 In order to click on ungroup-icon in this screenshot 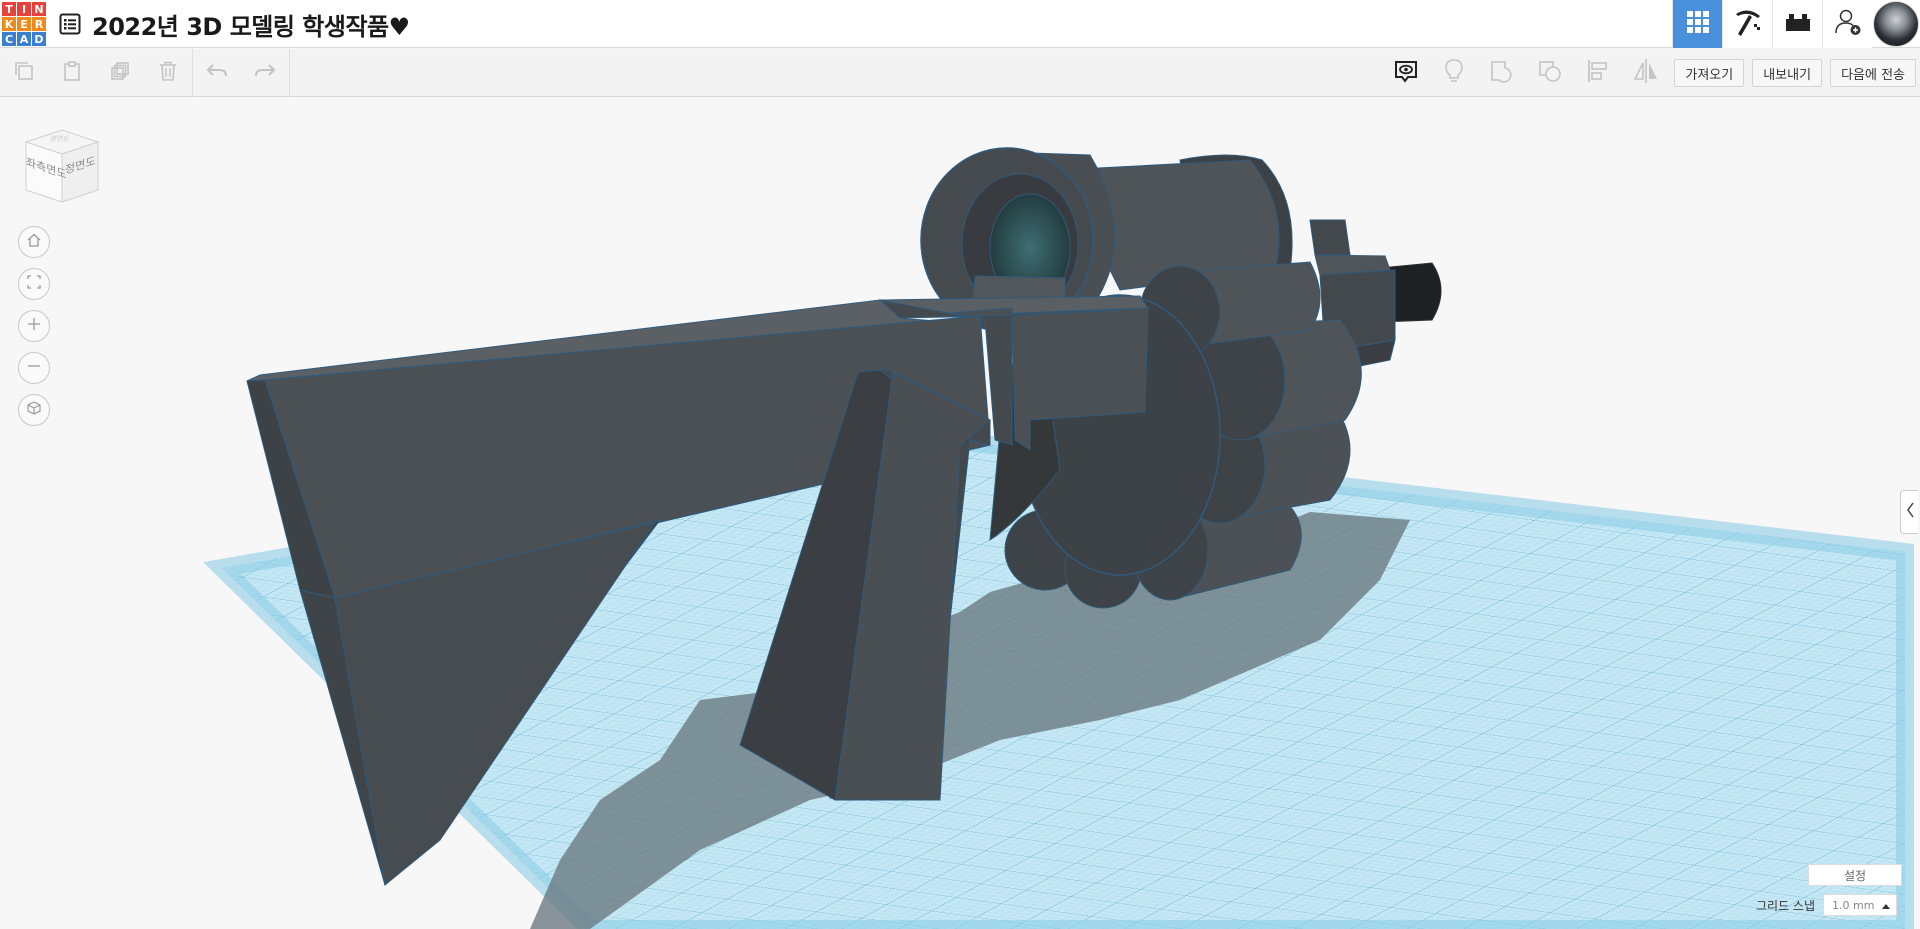, I will do `click(1550, 73)`.